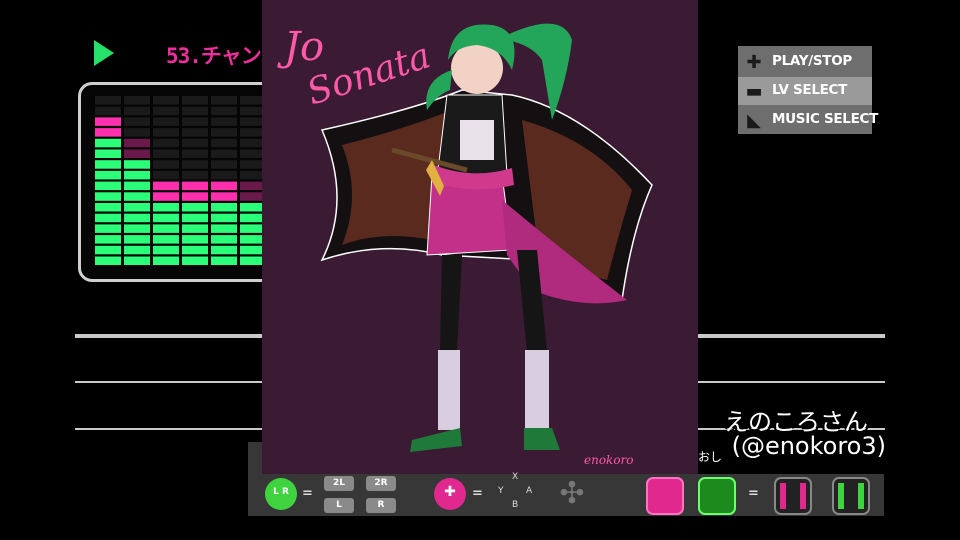 The width and height of the screenshot is (960, 540). I want to click on l-button-icon: ◣, so click(754, 120).